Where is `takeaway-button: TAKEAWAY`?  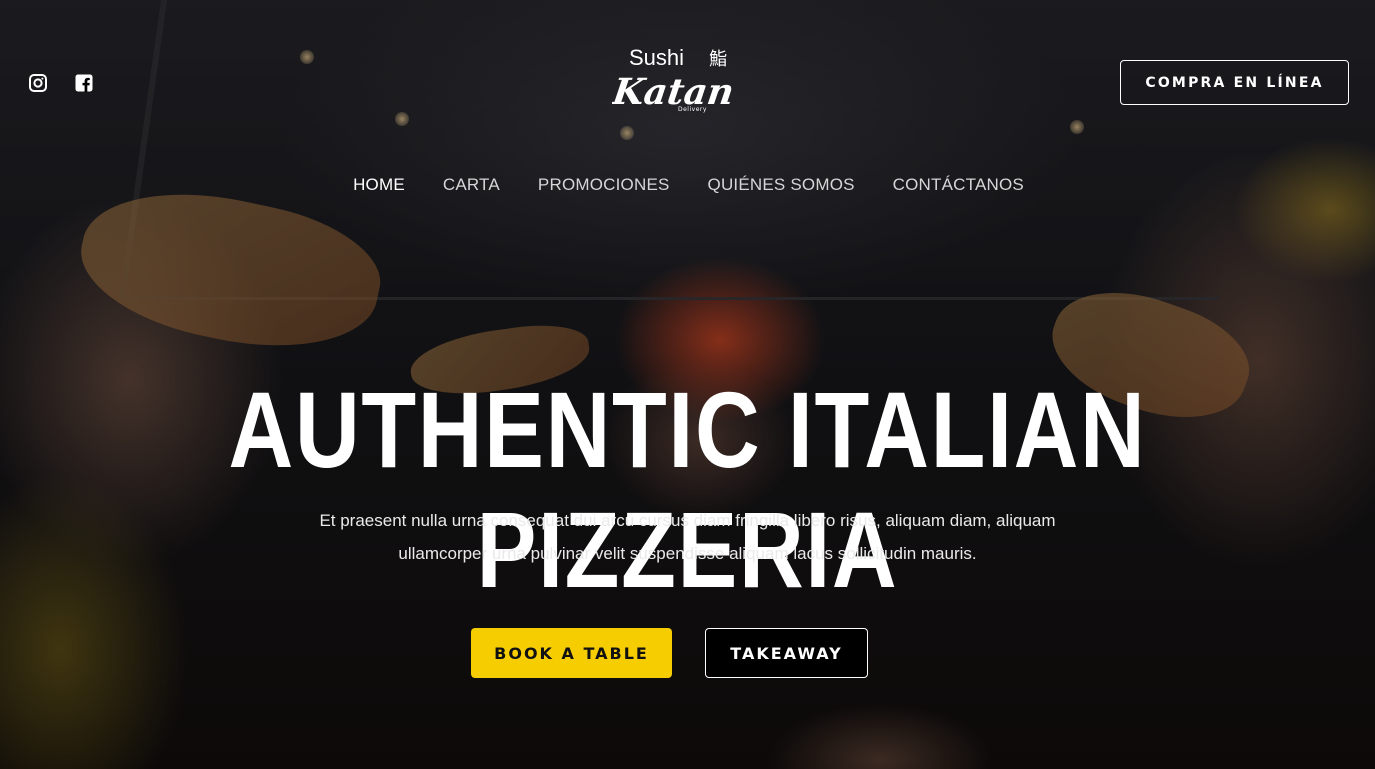
takeaway-button: TAKEAWAY is located at coordinates (786, 653).